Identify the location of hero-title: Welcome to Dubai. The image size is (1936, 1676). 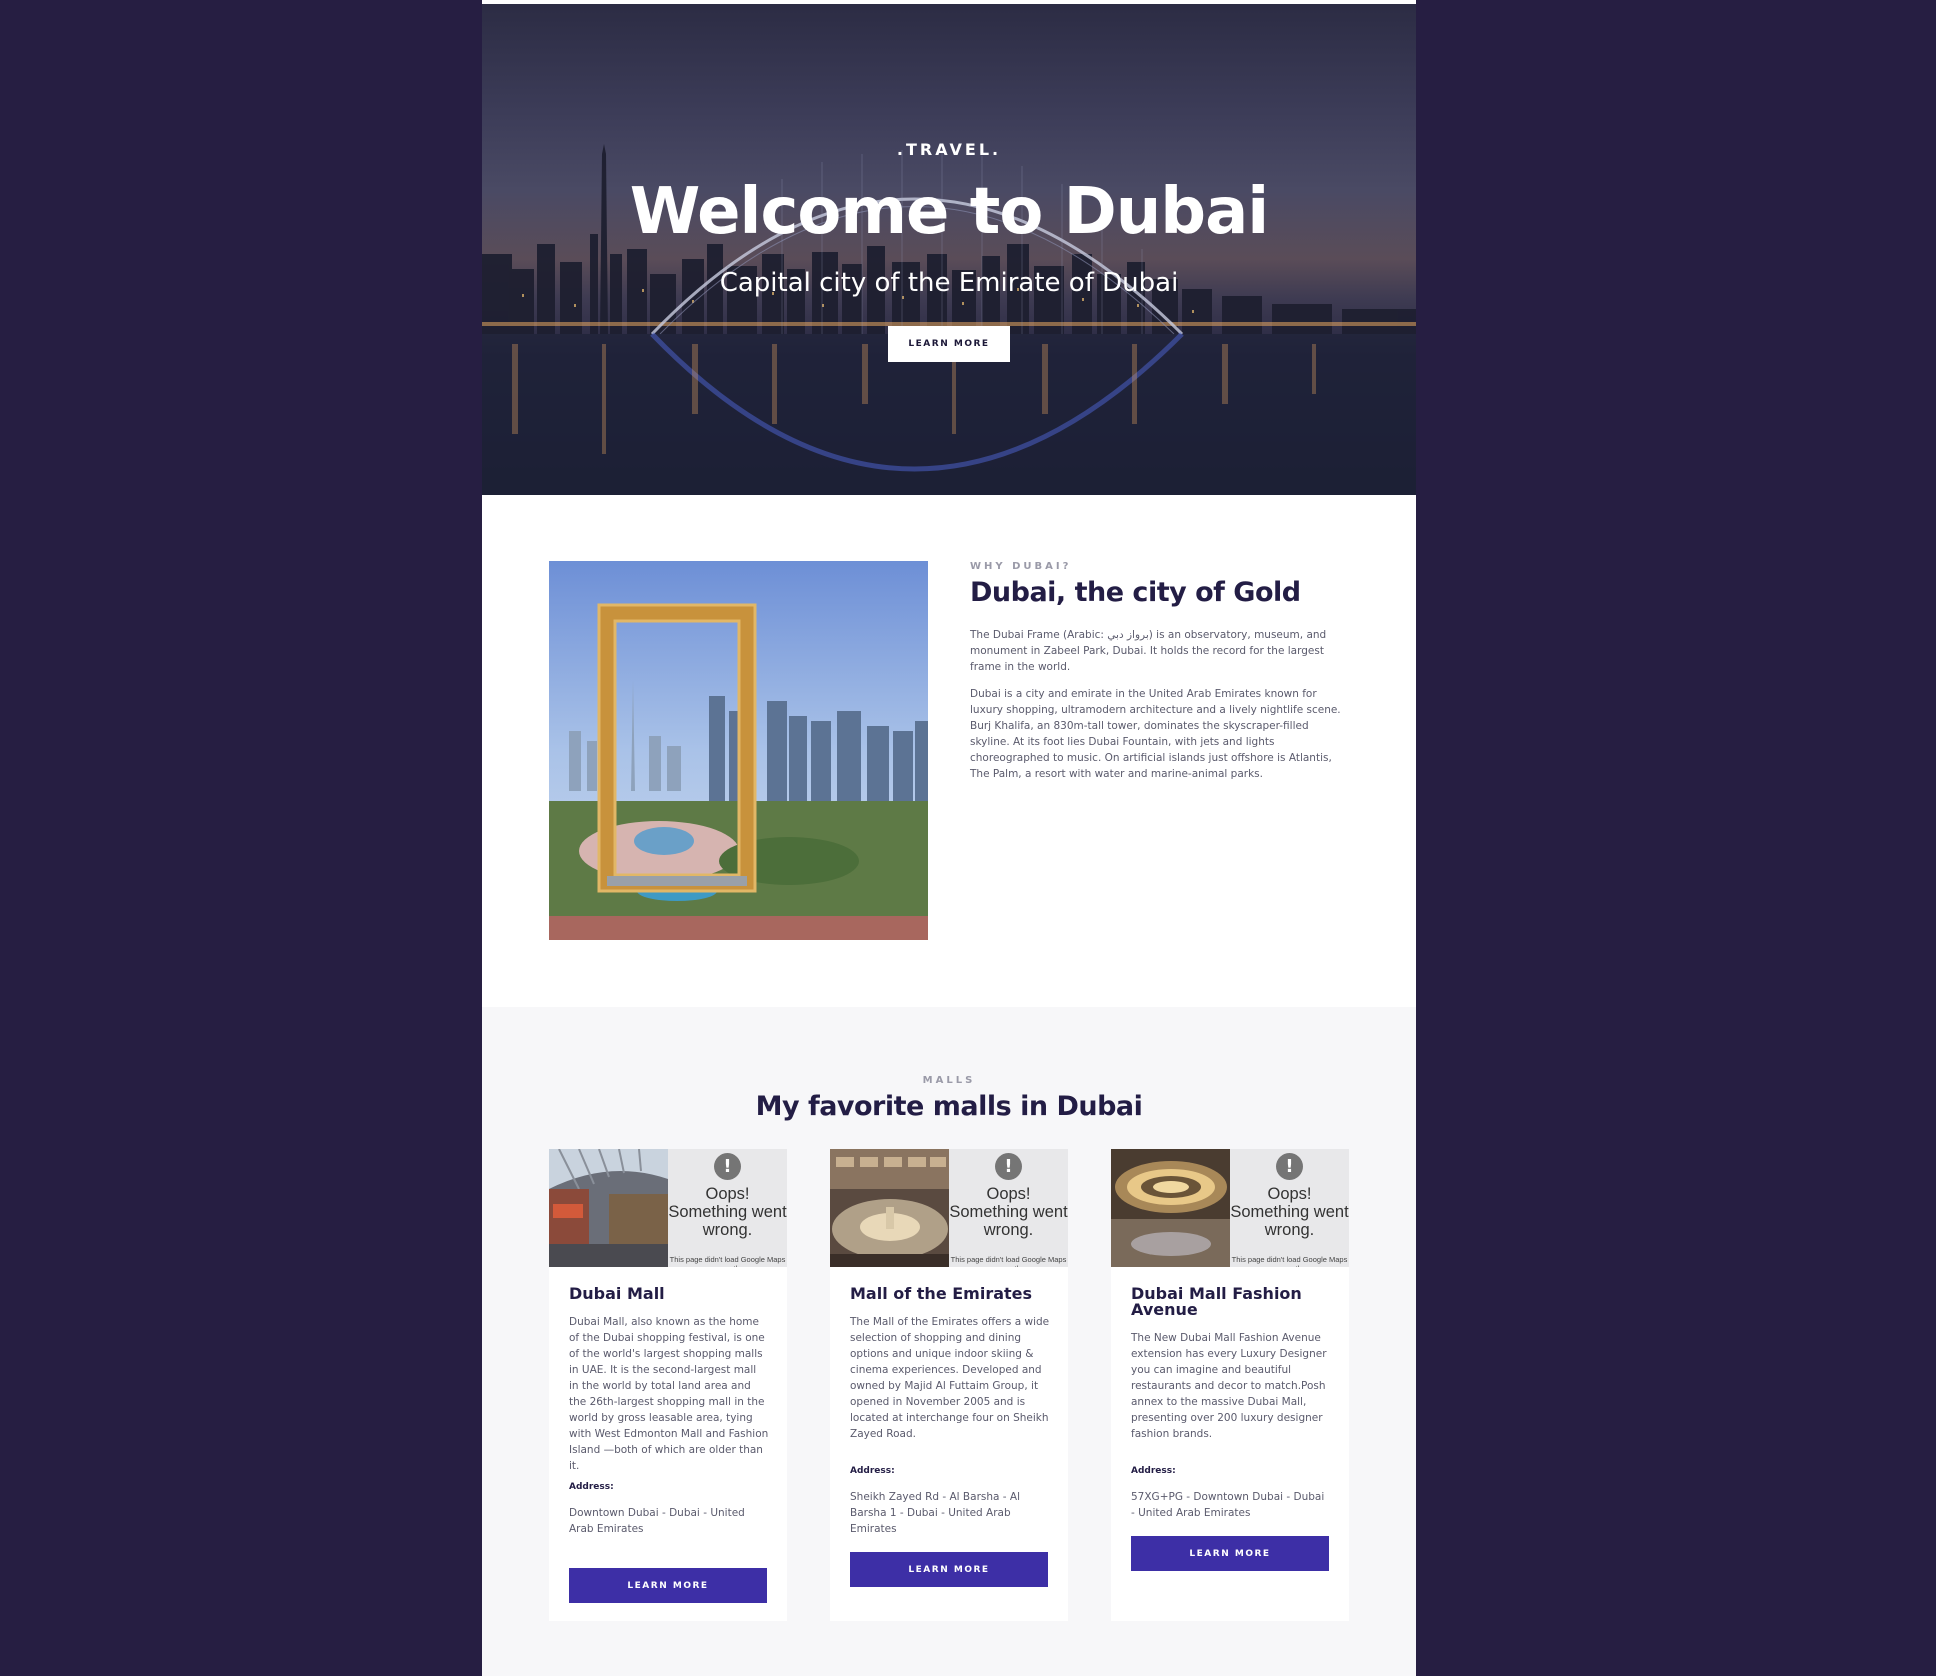
(949, 212).